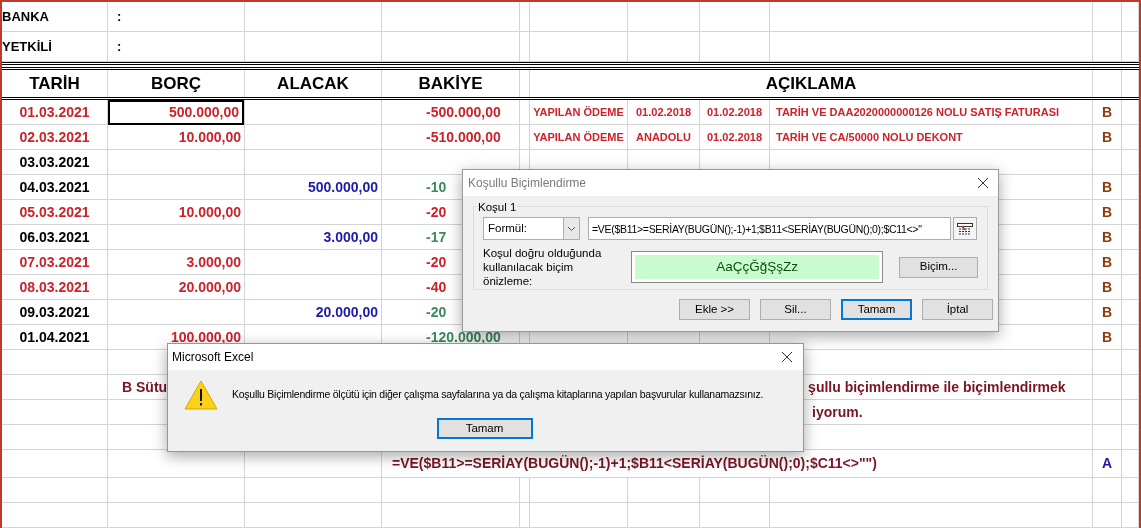 This screenshot has width=1141, height=528. I want to click on preview-label: Koşul doğru olduğunda kullanılacak biçim önizleme:, so click(543, 267).